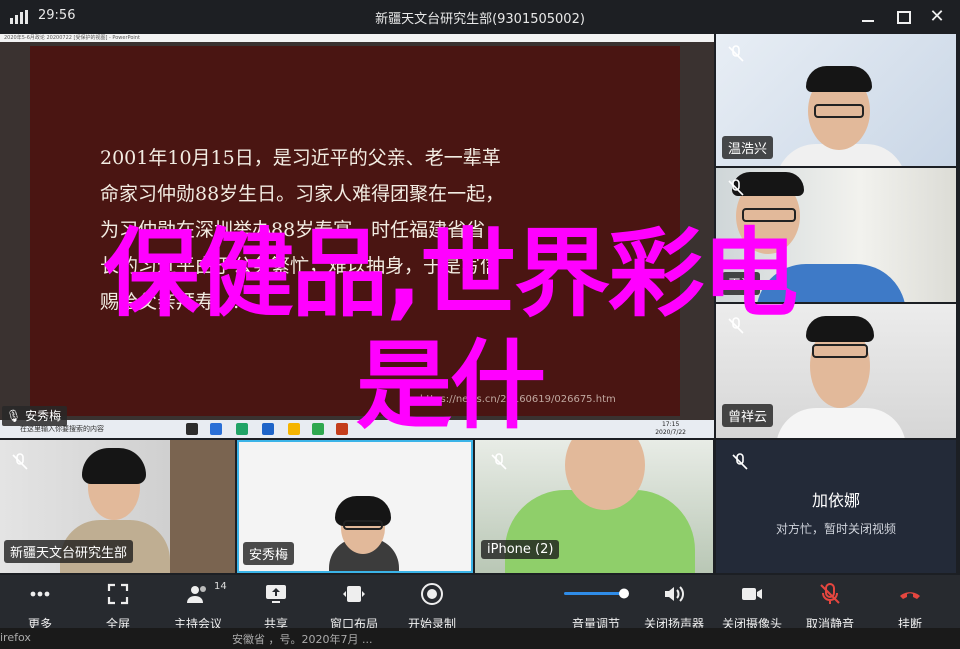 This screenshot has width=960, height=649. What do you see at coordinates (269, 553) in the screenshot?
I see `participant-name: 安秀梅` at bounding box center [269, 553].